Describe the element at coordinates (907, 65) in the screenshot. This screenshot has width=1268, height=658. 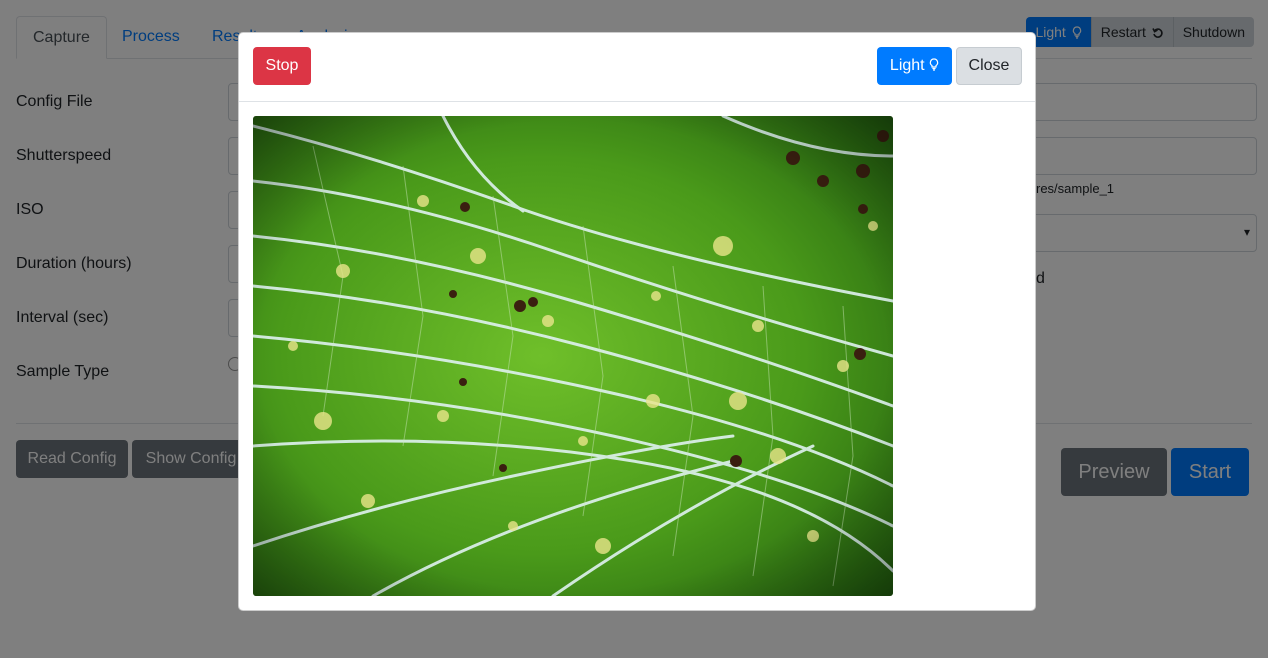
I see `modal-light-label: Light` at that location.